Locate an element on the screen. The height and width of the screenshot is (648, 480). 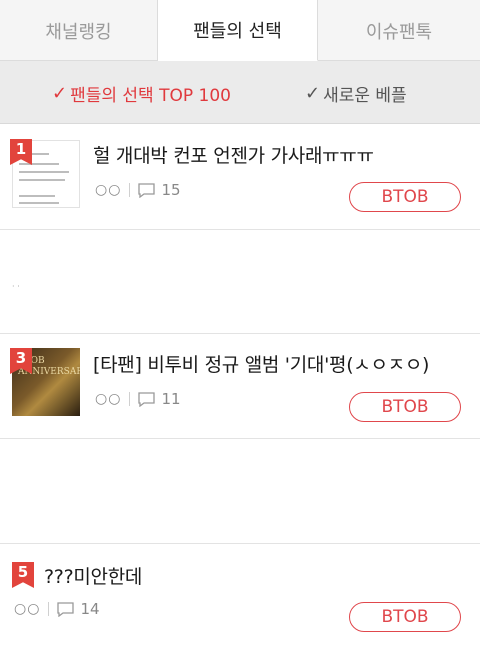
post-title: [타팬] 비투비 정규 앨범 '기대'평(ㅅㅇㅈㅇ) is located at coordinates (261, 363).